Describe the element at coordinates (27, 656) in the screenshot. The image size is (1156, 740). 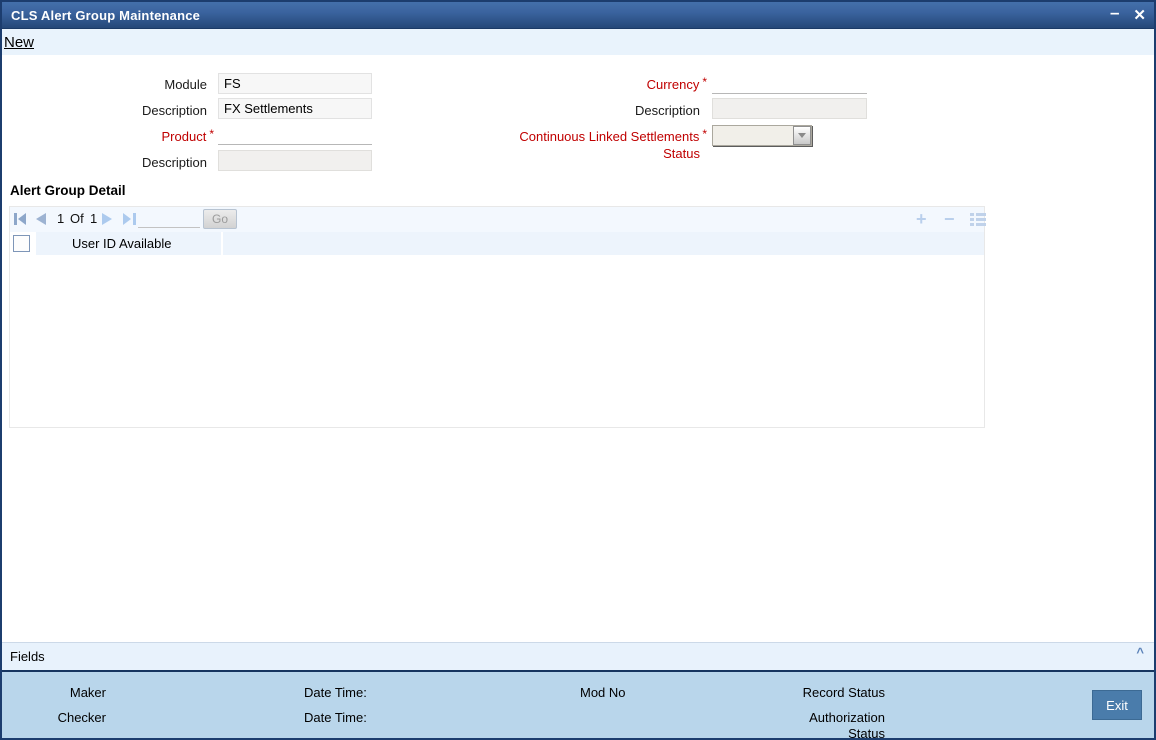
I see `fields-label: Fields` at that location.